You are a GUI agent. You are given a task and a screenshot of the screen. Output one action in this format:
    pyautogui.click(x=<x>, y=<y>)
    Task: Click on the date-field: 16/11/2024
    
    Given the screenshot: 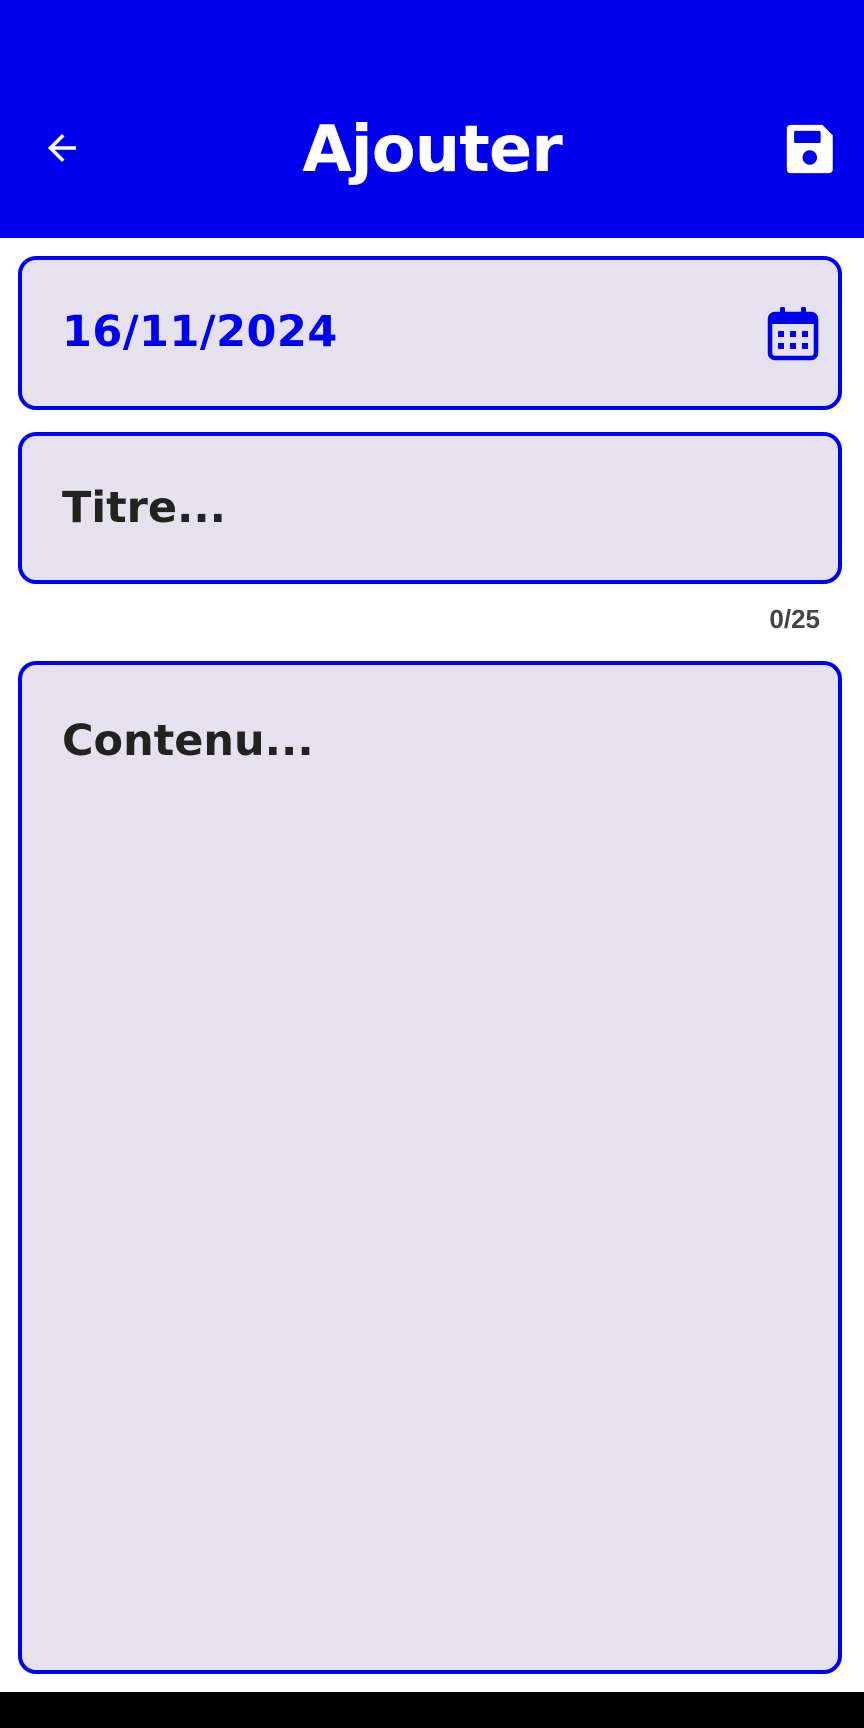 What is the action you would take?
    pyautogui.click(x=430, y=333)
    